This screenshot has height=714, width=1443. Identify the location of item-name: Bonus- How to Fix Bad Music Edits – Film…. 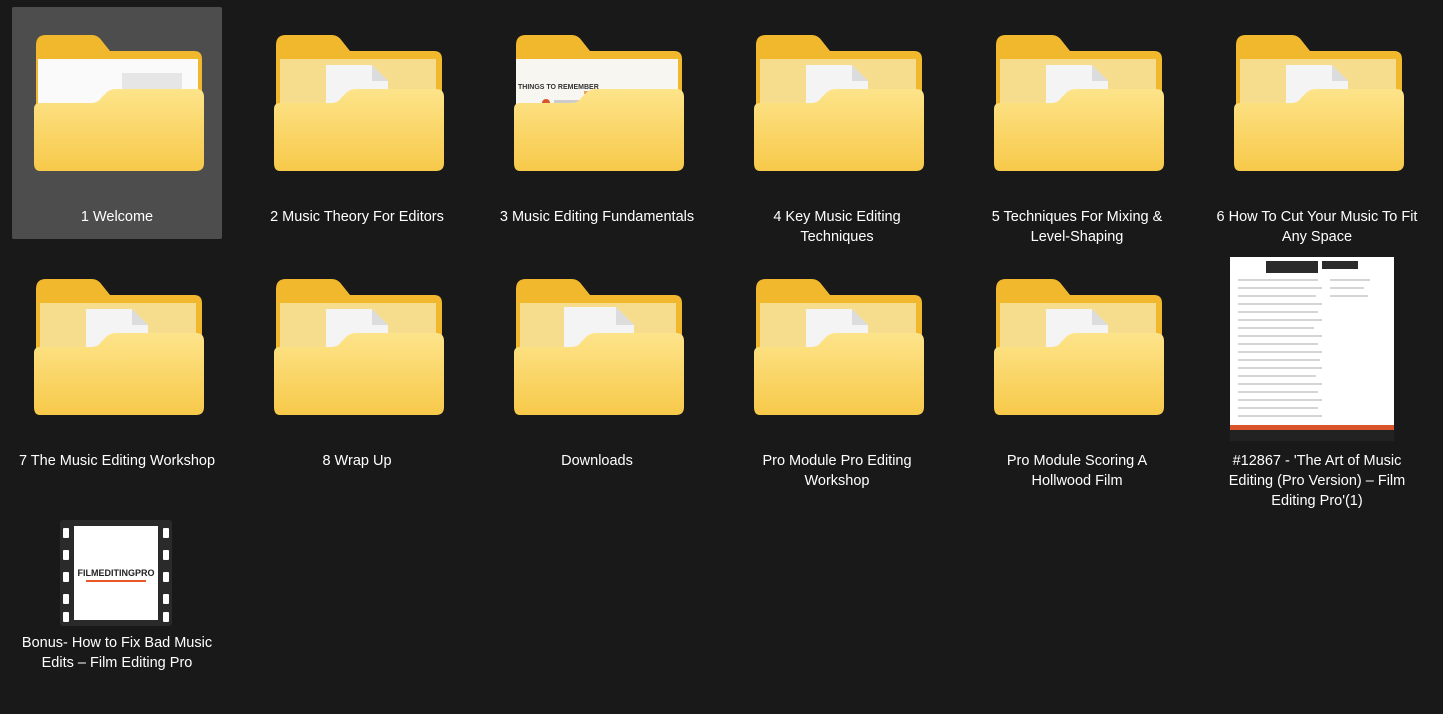
(117, 653).